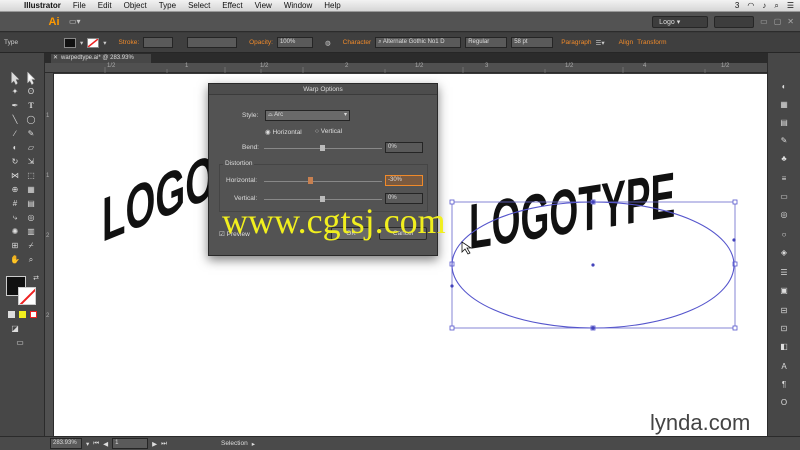 This screenshot has width=800, height=450. I want to click on dist-h-slider-thumb, so click(310, 180).